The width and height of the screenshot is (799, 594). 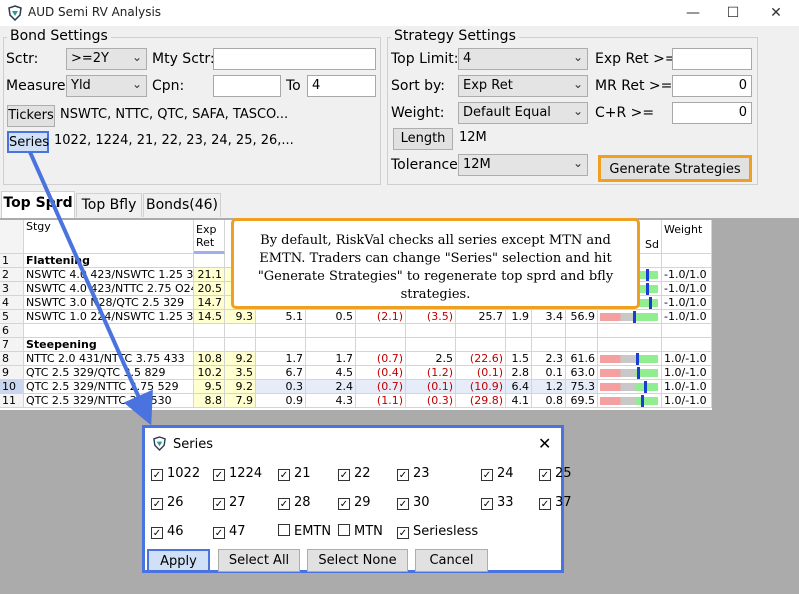 I want to click on cancel-button: Cancel, so click(x=451, y=560).